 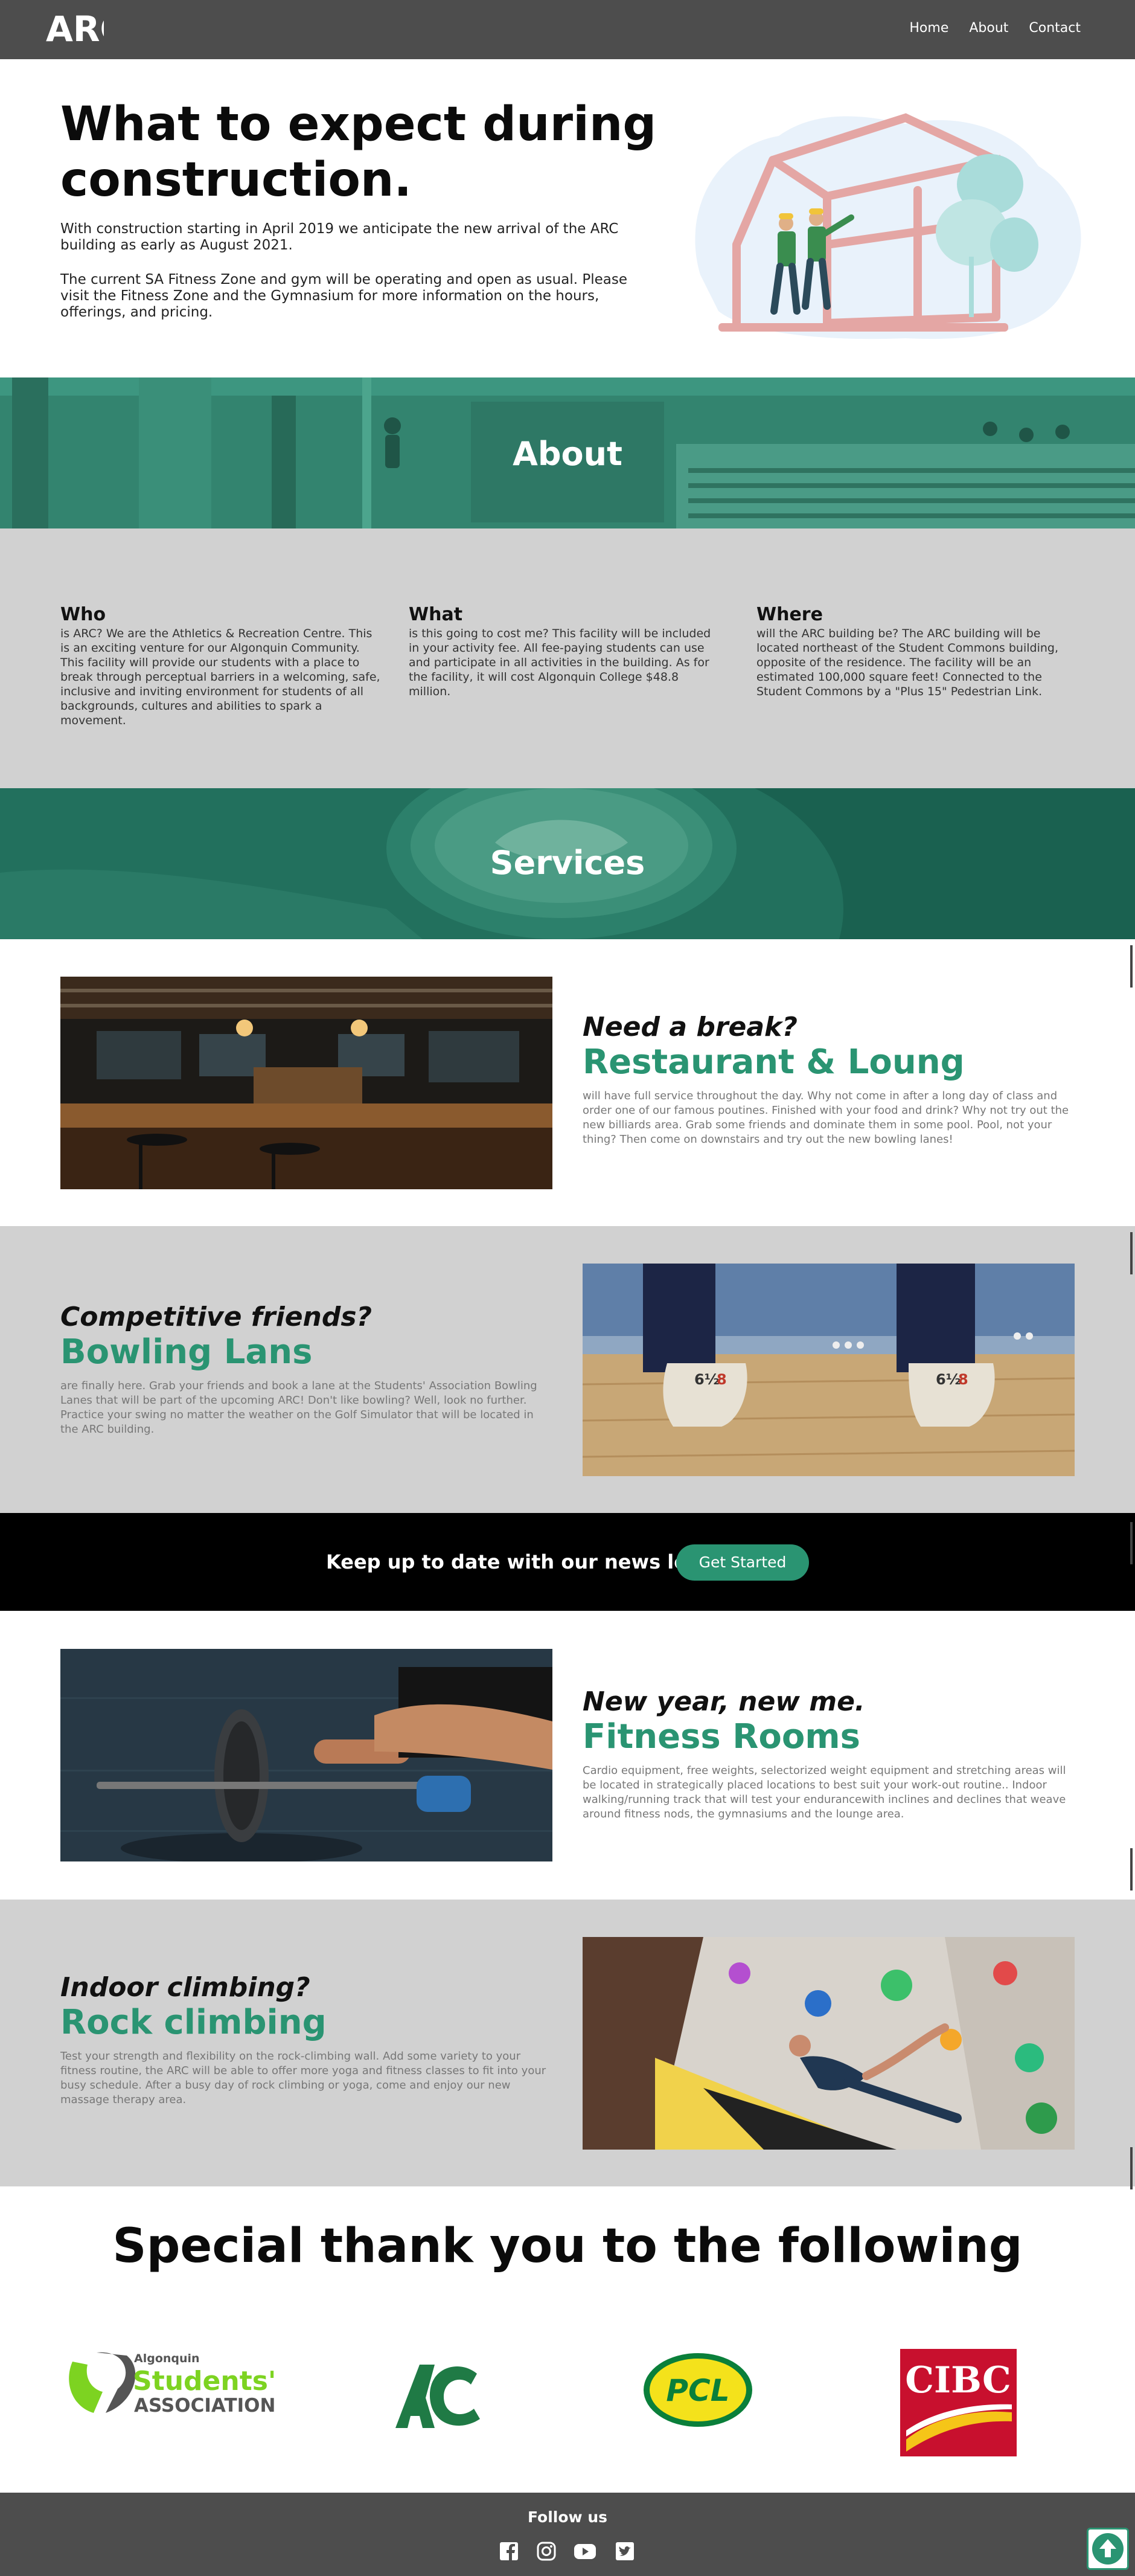 What do you see at coordinates (567, 2517) in the screenshot?
I see `footer-title: Follow us` at bounding box center [567, 2517].